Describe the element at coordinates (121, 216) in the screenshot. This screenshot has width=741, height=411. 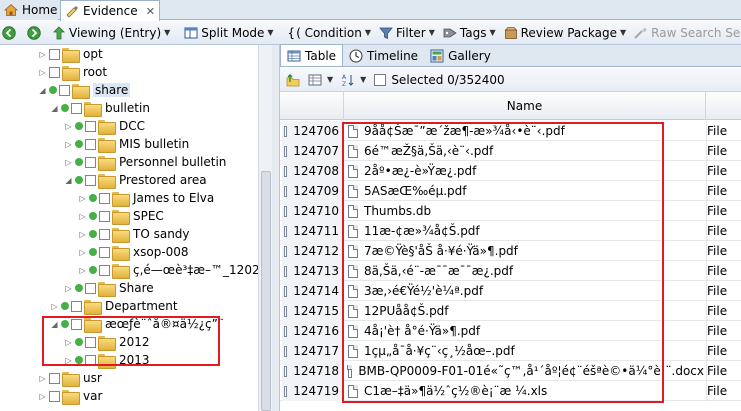
I see `tree-item-spec: ▷ SPEC` at that location.